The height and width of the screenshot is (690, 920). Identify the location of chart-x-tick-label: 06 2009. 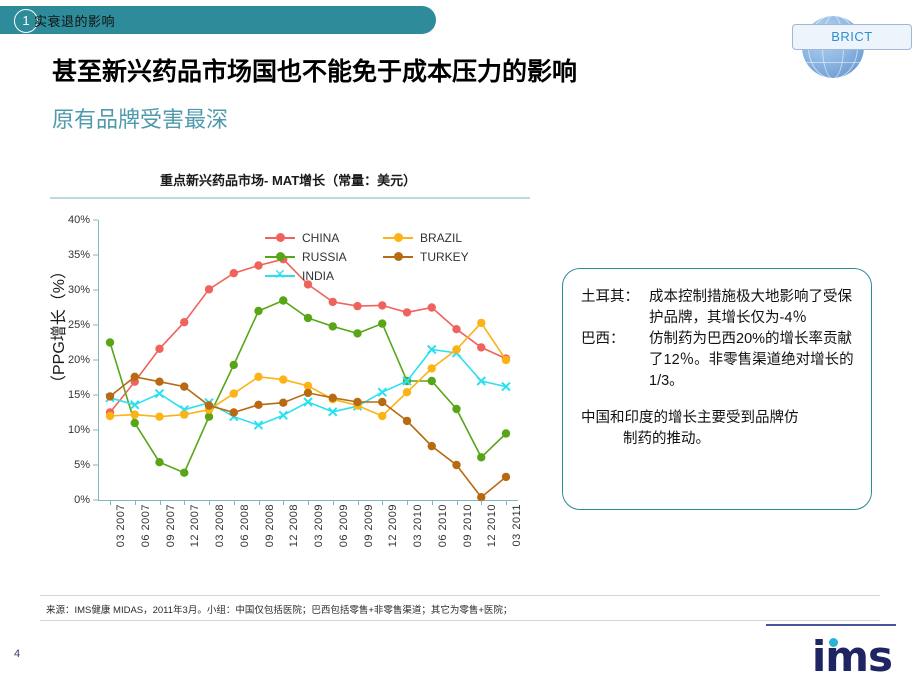
(343, 526).